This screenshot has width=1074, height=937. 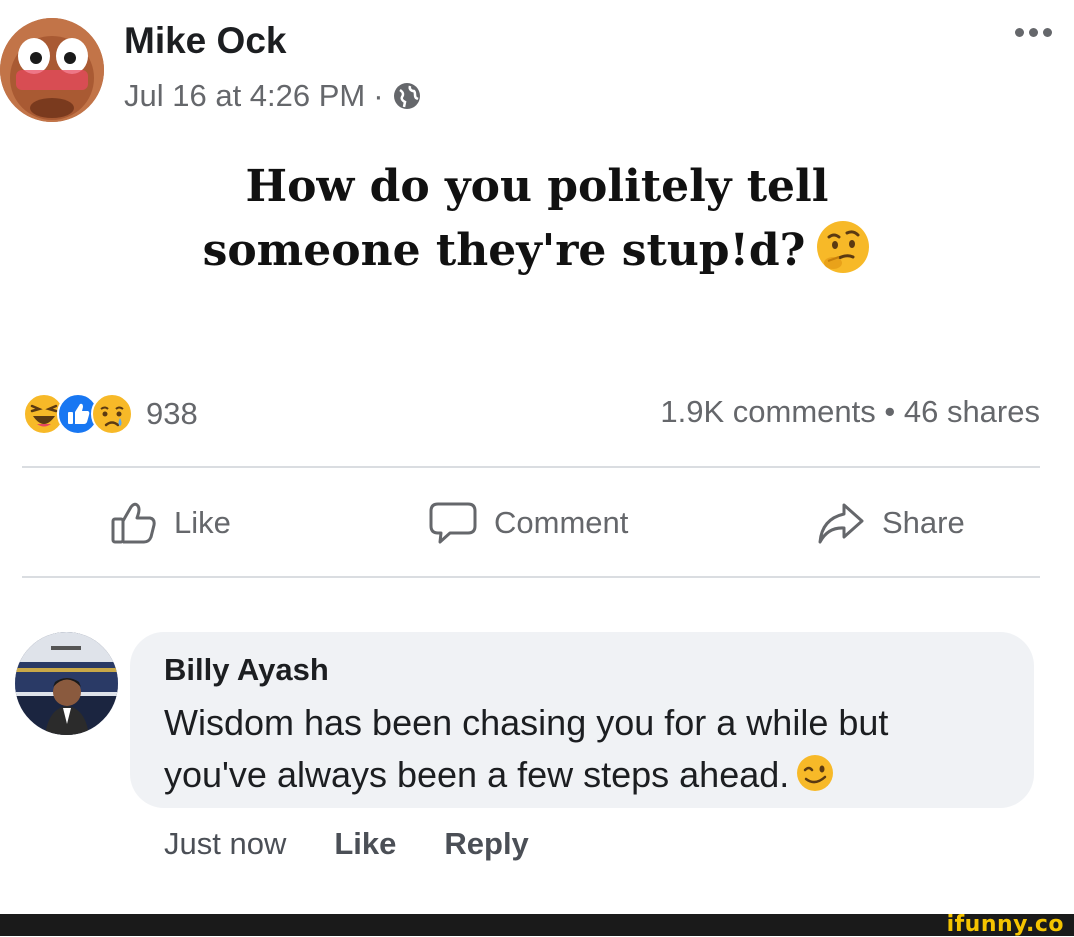 What do you see at coordinates (170, 523) in the screenshot?
I see `like-button: Like` at bounding box center [170, 523].